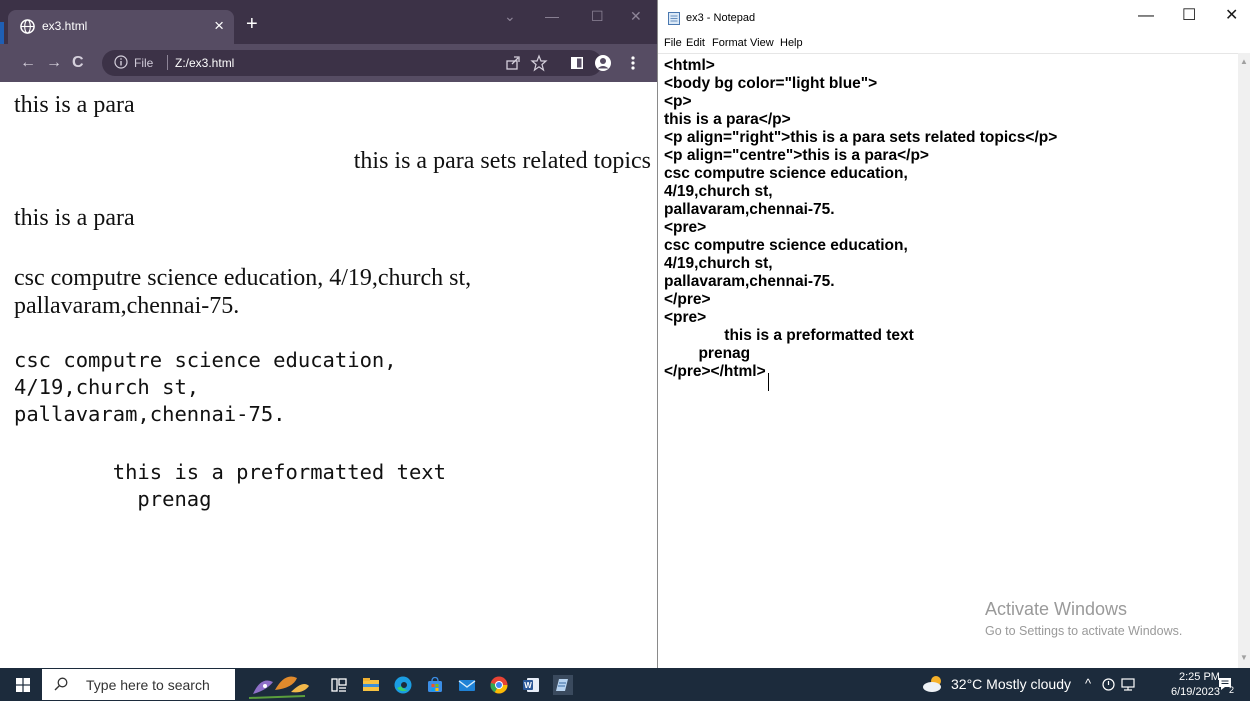 The height and width of the screenshot is (701, 1250). I want to click on browser-toolbar: ← → C File Z:/ex3.html, so click(328, 63).